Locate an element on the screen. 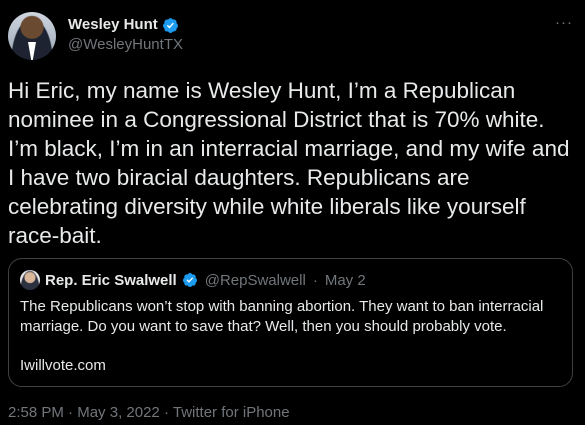 This screenshot has height=425, width=585. author-display-name-row: Wesley Hunt is located at coordinates (125, 25).